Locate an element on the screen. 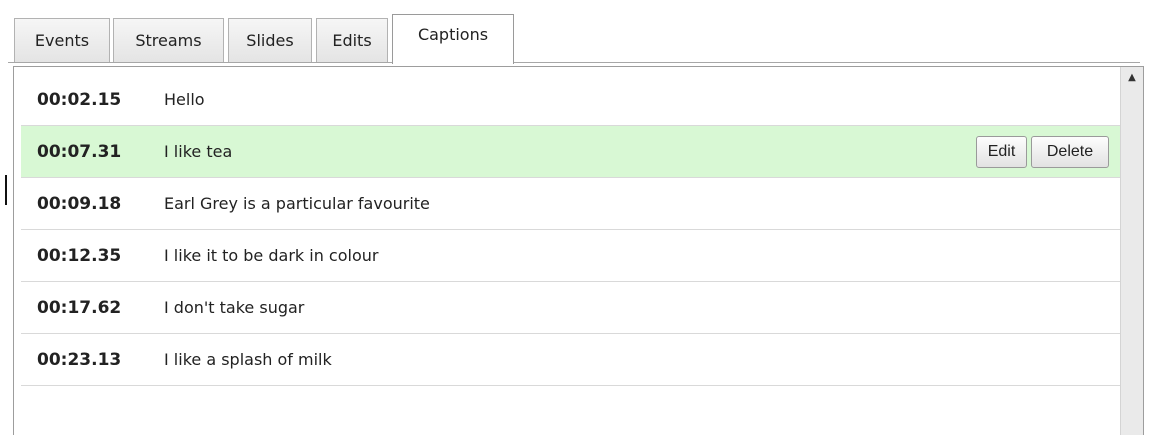 The width and height of the screenshot is (1154, 435). tab-captions: Captions is located at coordinates (453, 39).